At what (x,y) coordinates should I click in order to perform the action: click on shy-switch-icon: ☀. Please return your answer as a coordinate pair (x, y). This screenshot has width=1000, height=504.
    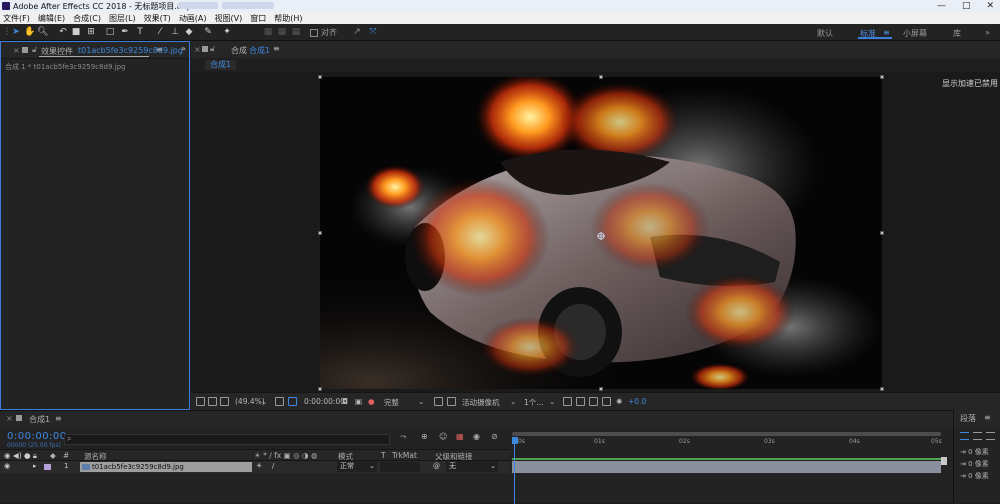
    Looking at the image, I should click on (259, 466).